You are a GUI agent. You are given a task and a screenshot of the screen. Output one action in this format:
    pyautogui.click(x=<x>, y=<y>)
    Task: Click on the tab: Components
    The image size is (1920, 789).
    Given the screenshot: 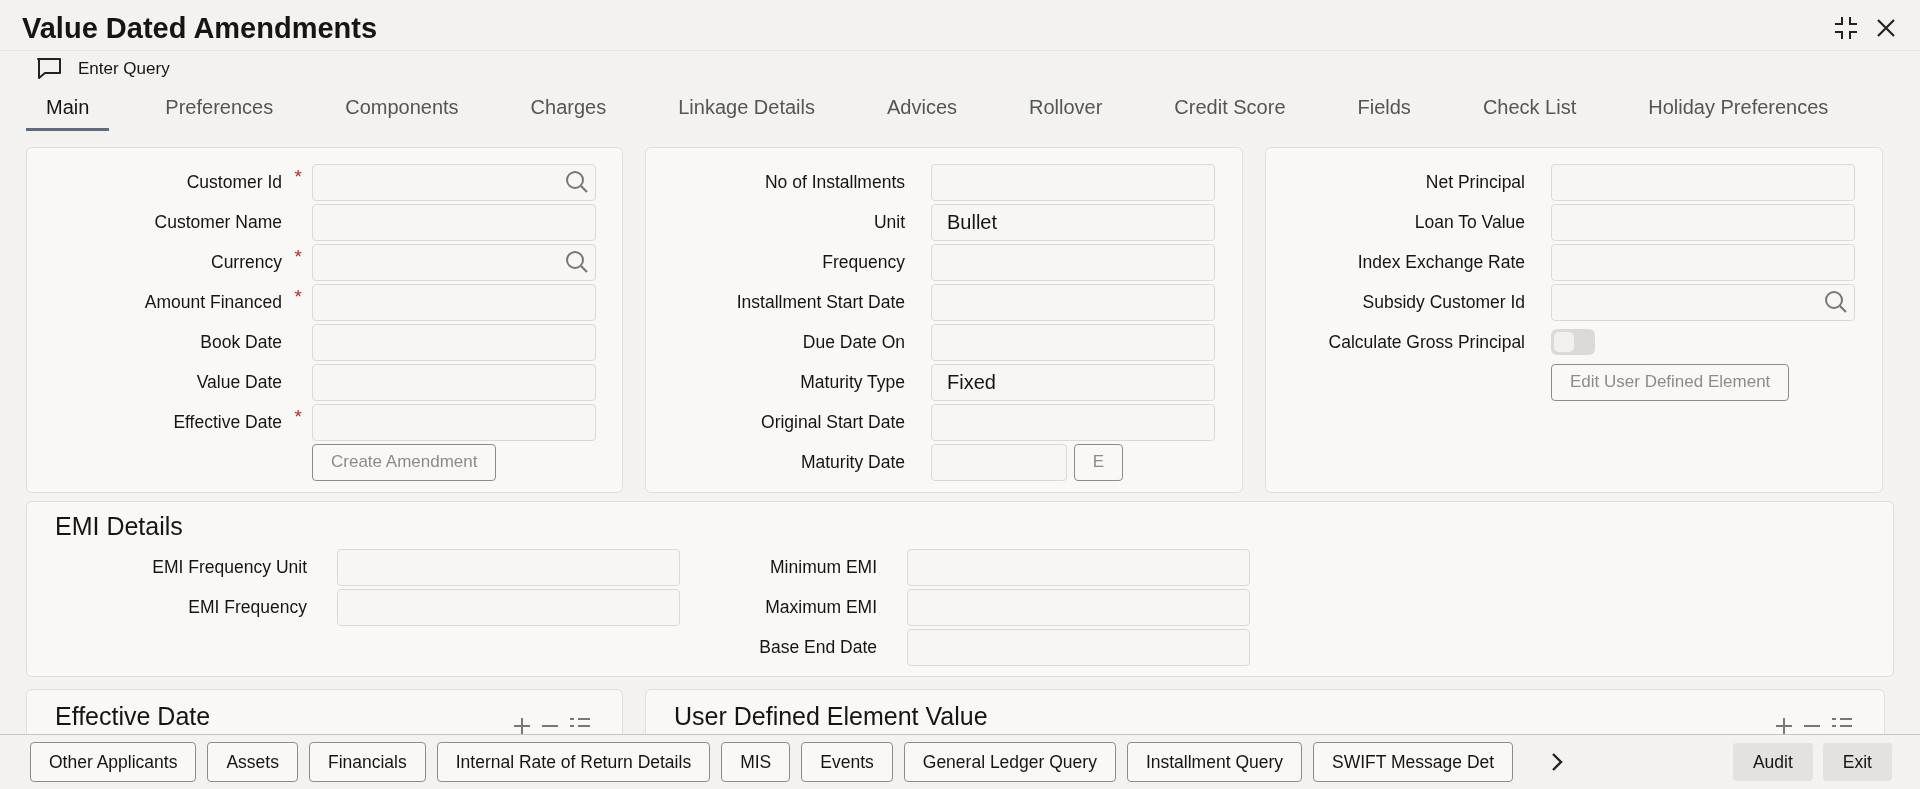 What is the action you would take?
    pyautogui.click(x=402, y=110)
    